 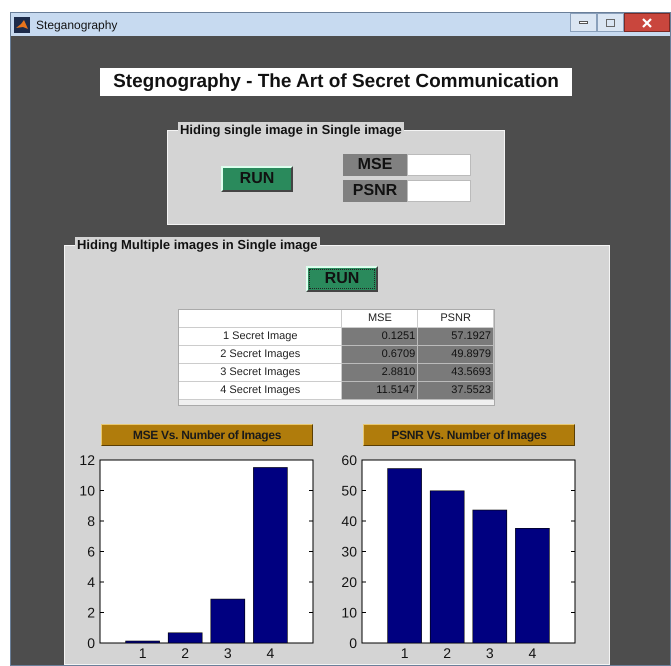 I want to click on table-cell: 43.5693, so click(x=456, y=373).